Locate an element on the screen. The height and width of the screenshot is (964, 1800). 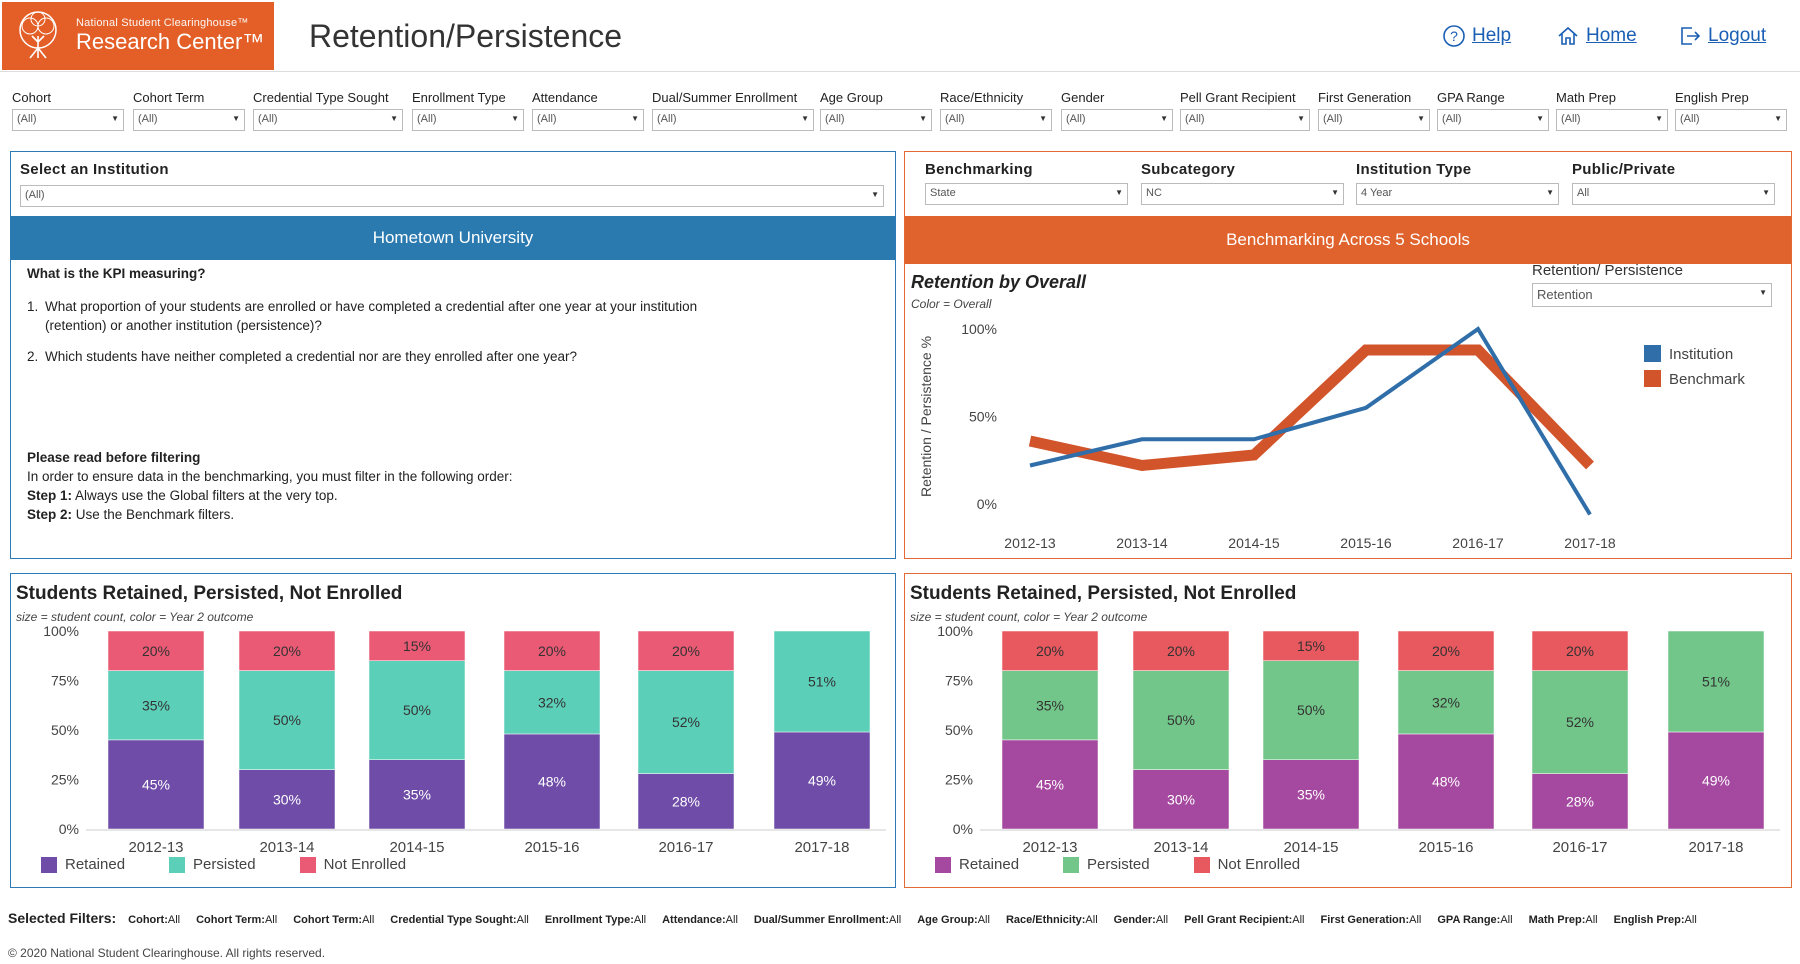
right-x-tick-label: 2014-15 is located at coordinates (1310, 847).